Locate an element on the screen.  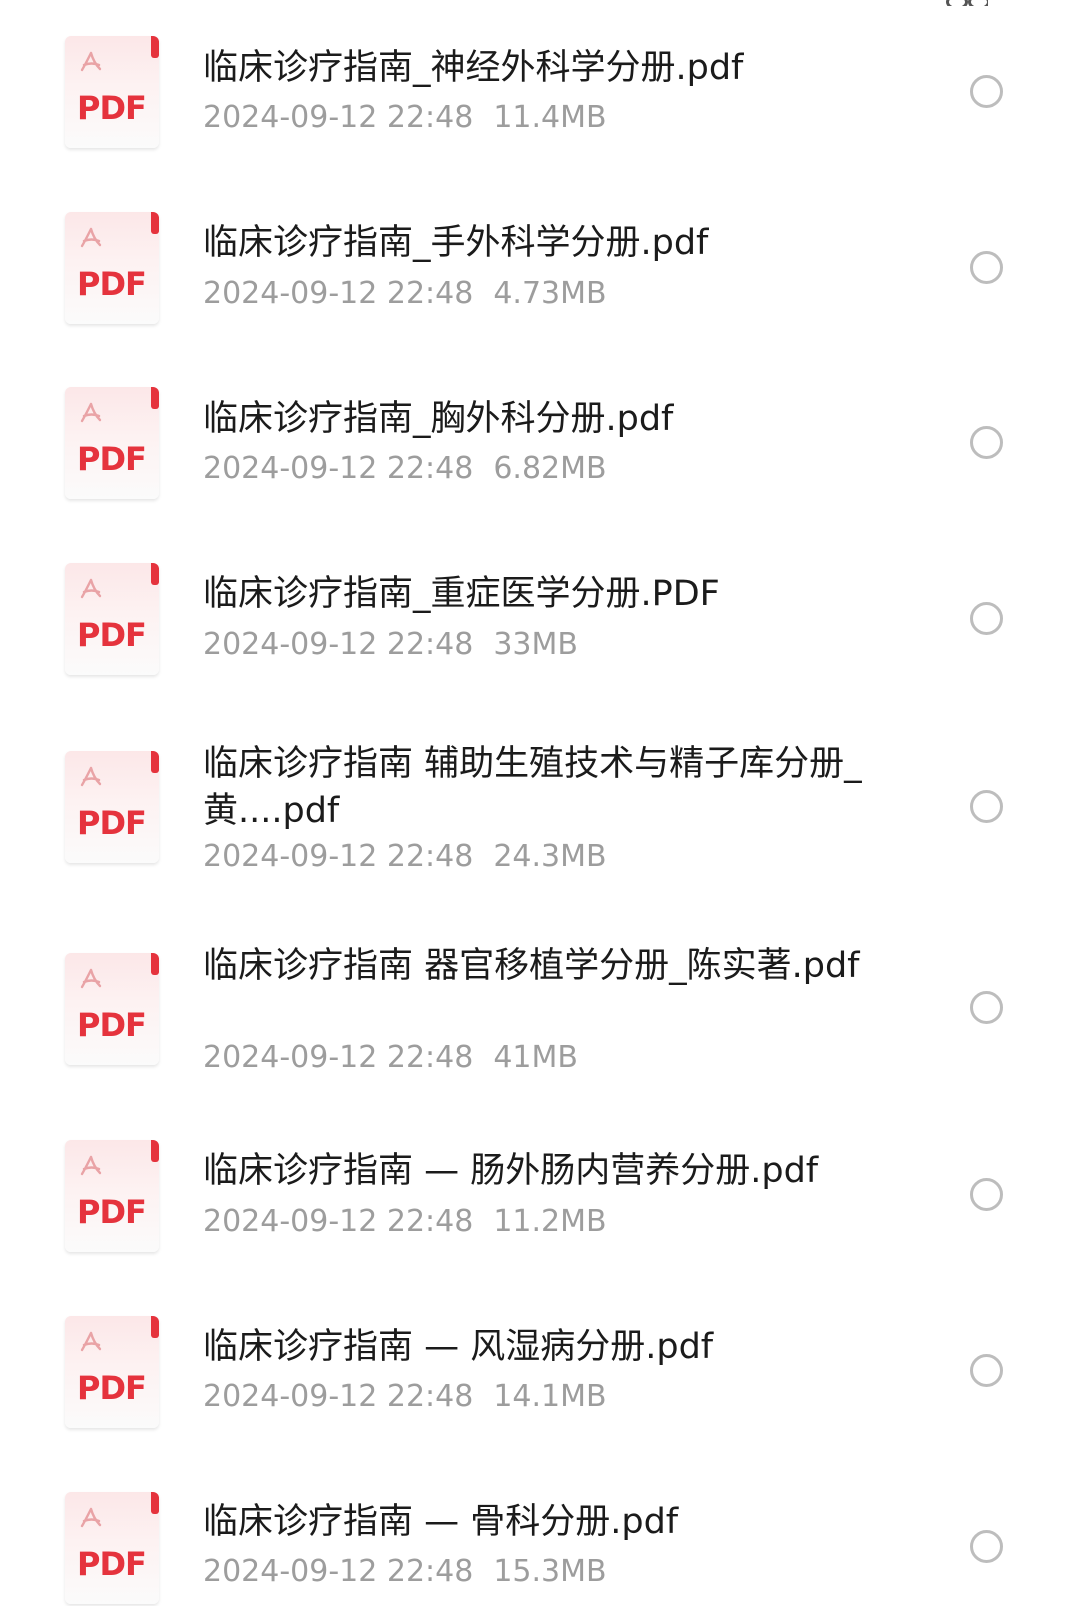
file-name: 临床诊疗指南_手外科学分册.pdf is located at coordinates (456, 243).